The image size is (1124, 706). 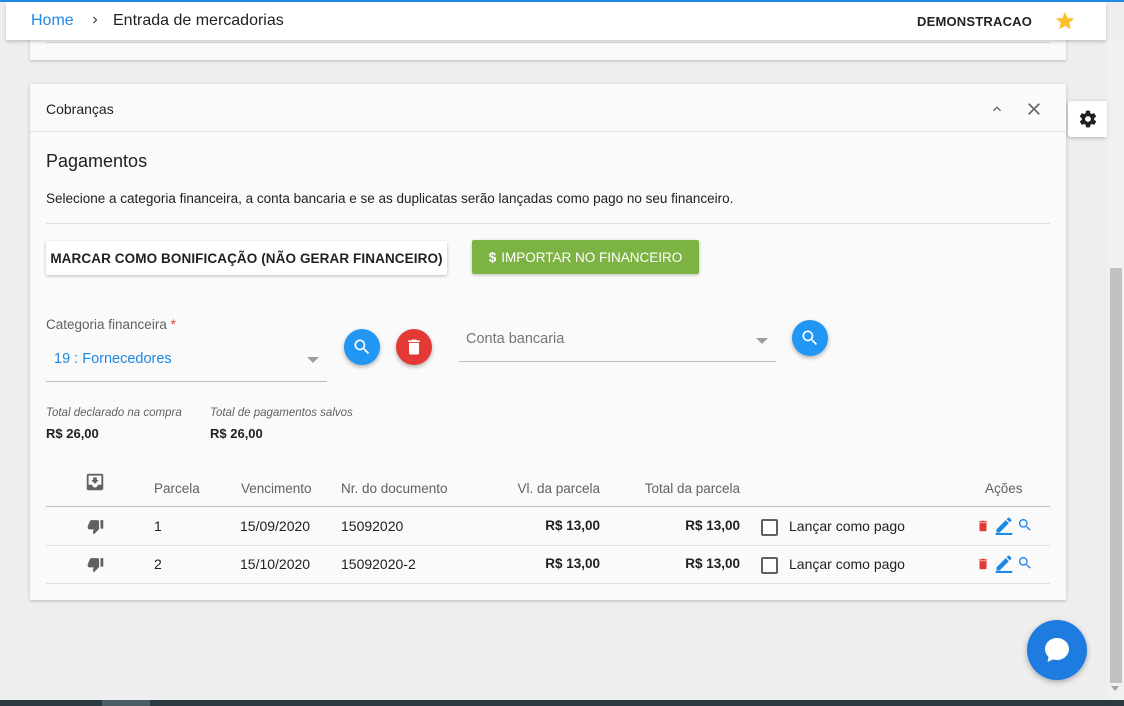 What do you see at coordinates (97, 161) in the screenshot?
I see `section-title: Pagamentos` at bounding box center [97, 161].